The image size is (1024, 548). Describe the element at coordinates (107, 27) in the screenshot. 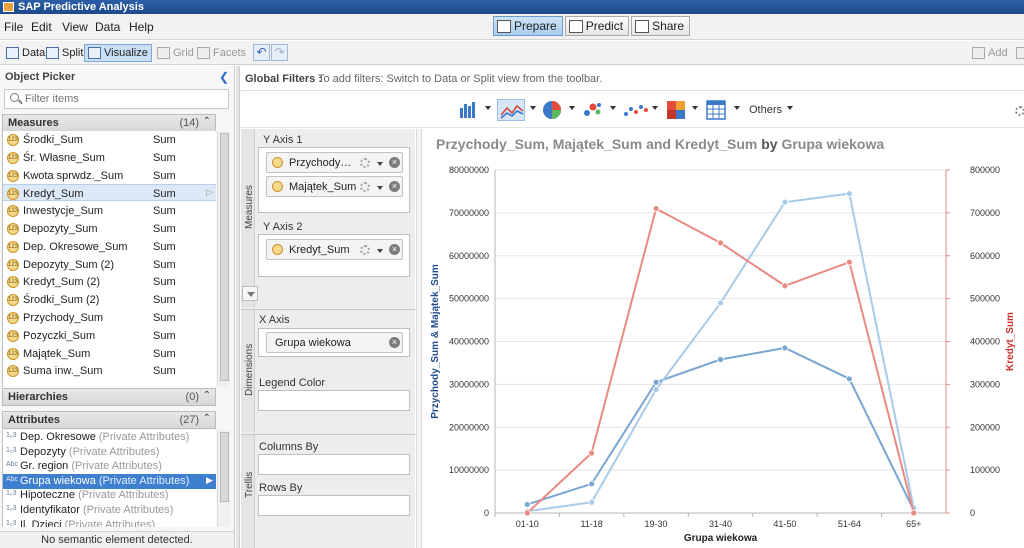

I see `menu-data: Data` at that location.